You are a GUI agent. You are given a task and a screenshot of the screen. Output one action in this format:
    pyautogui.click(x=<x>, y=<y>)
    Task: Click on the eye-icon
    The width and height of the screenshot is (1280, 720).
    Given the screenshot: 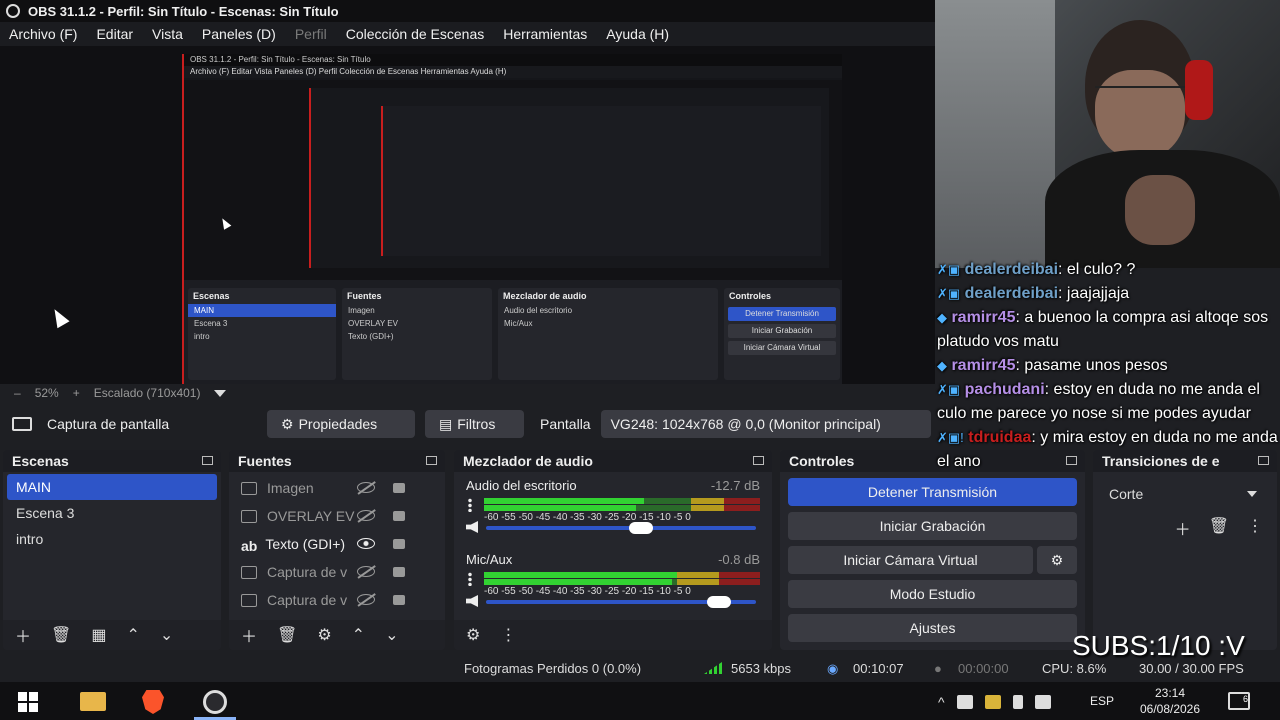 What is the action you would take?
    pyautogui.click(x=366, y=543)
    